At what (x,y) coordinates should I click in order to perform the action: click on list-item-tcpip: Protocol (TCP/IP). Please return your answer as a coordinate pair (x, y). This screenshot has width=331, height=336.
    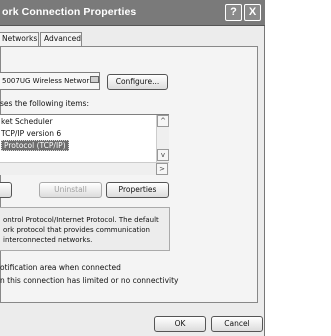
    Looking at the image, I should click on (35, 145).